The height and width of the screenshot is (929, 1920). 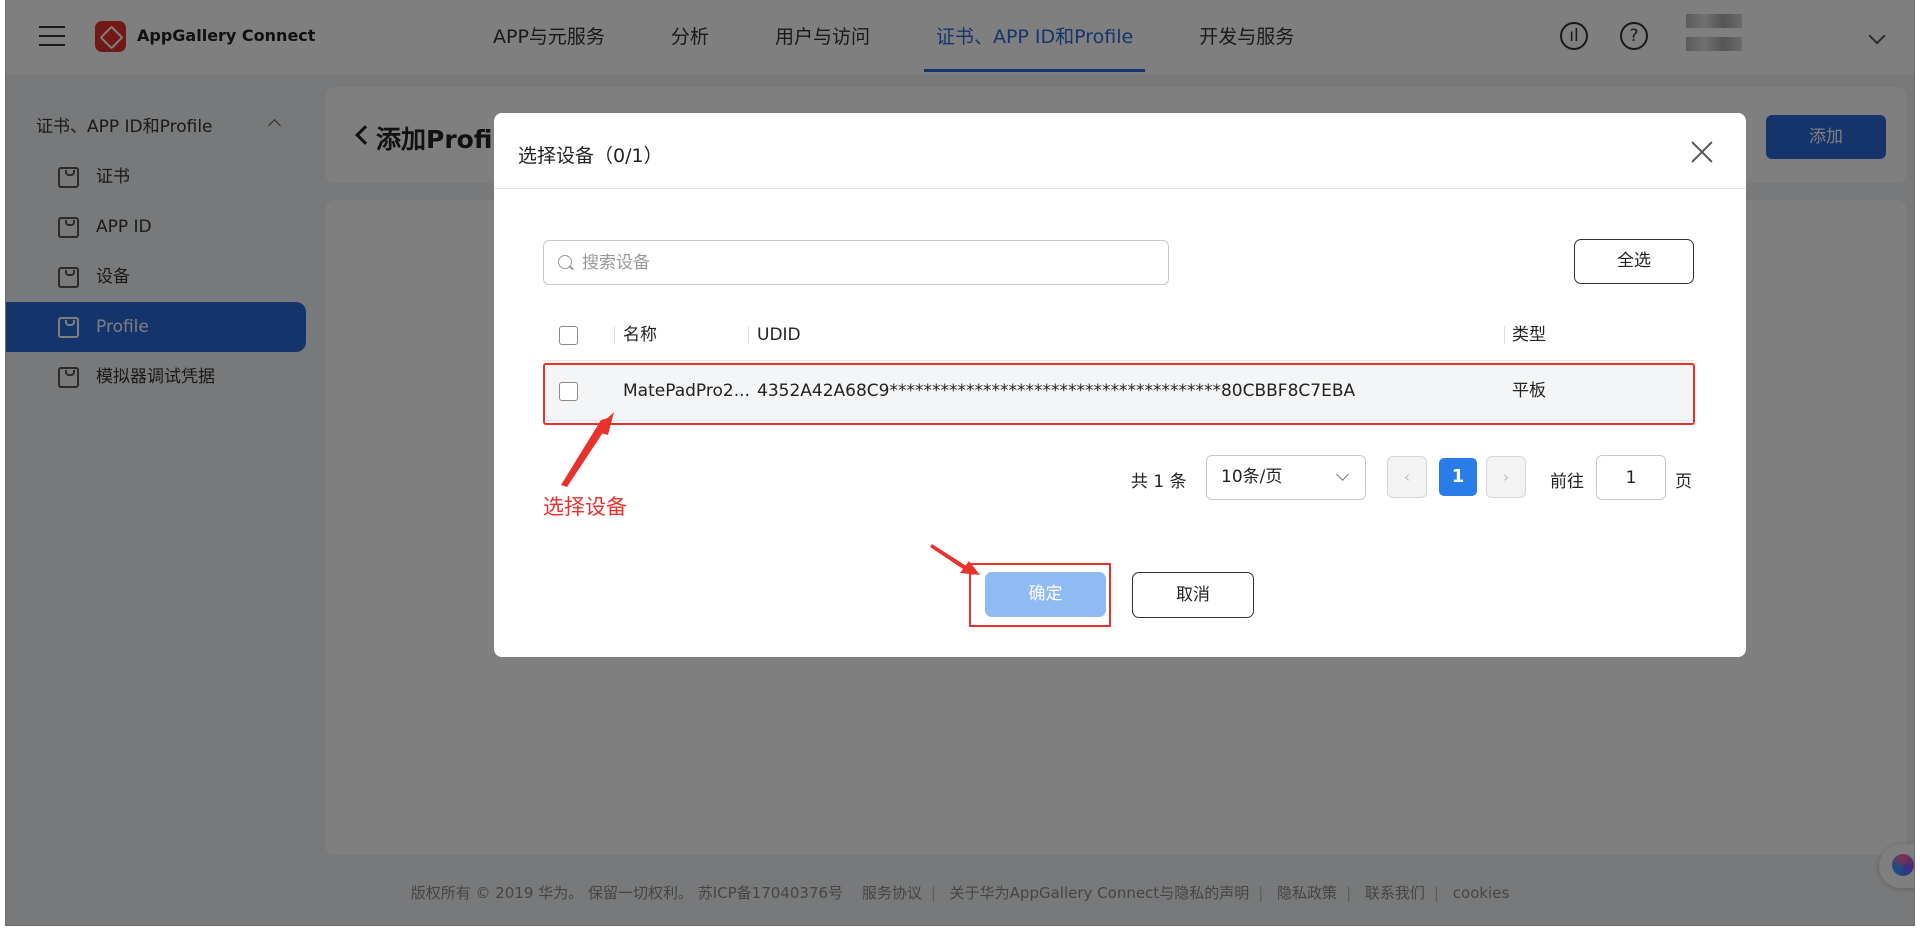 What do you see at coordinates (1506, 477) in the screenshot?
I see `next-page-button: ›` at bounding box center [1506, 477].